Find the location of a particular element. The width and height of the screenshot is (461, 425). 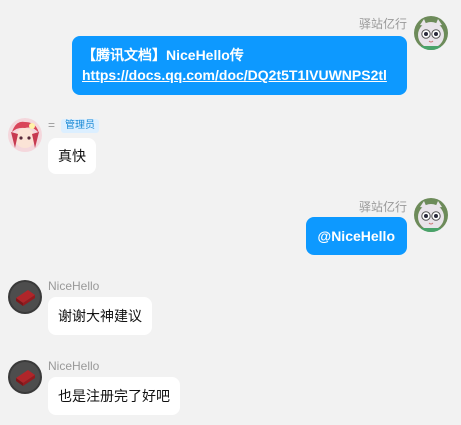

message-text: 真快 is located at coordinates (72, 156).